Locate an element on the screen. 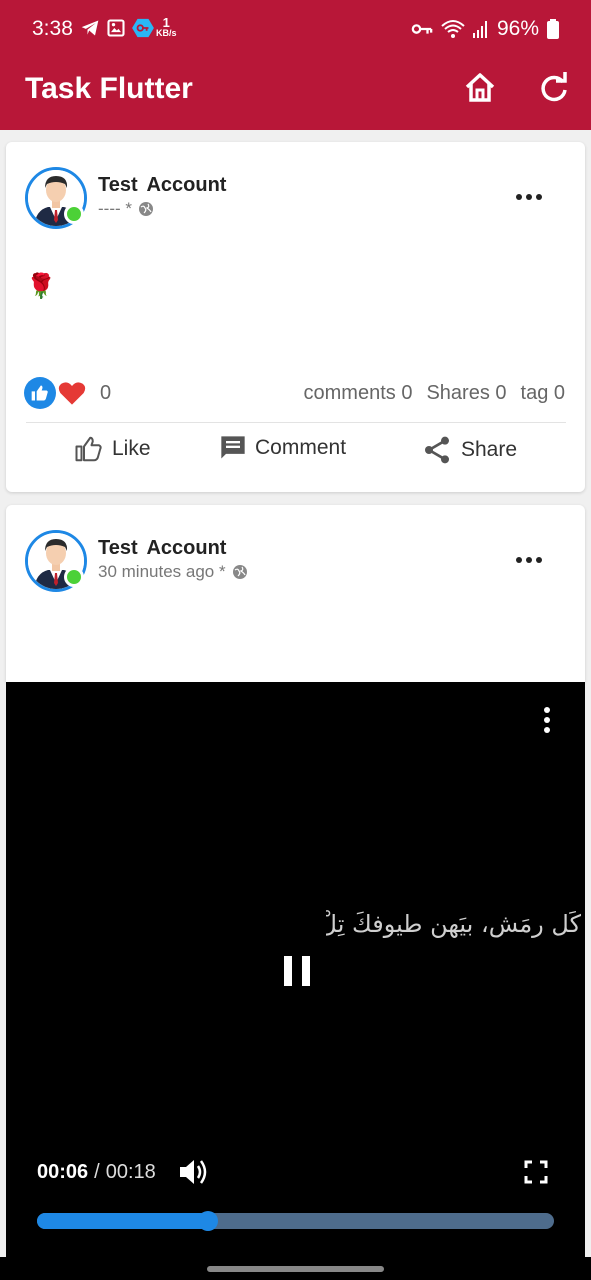 Image resolution: width=591 pixels, height=1280 pixels. video-time: 00:06 / 00:18 is located at coordinates (96, 1172).